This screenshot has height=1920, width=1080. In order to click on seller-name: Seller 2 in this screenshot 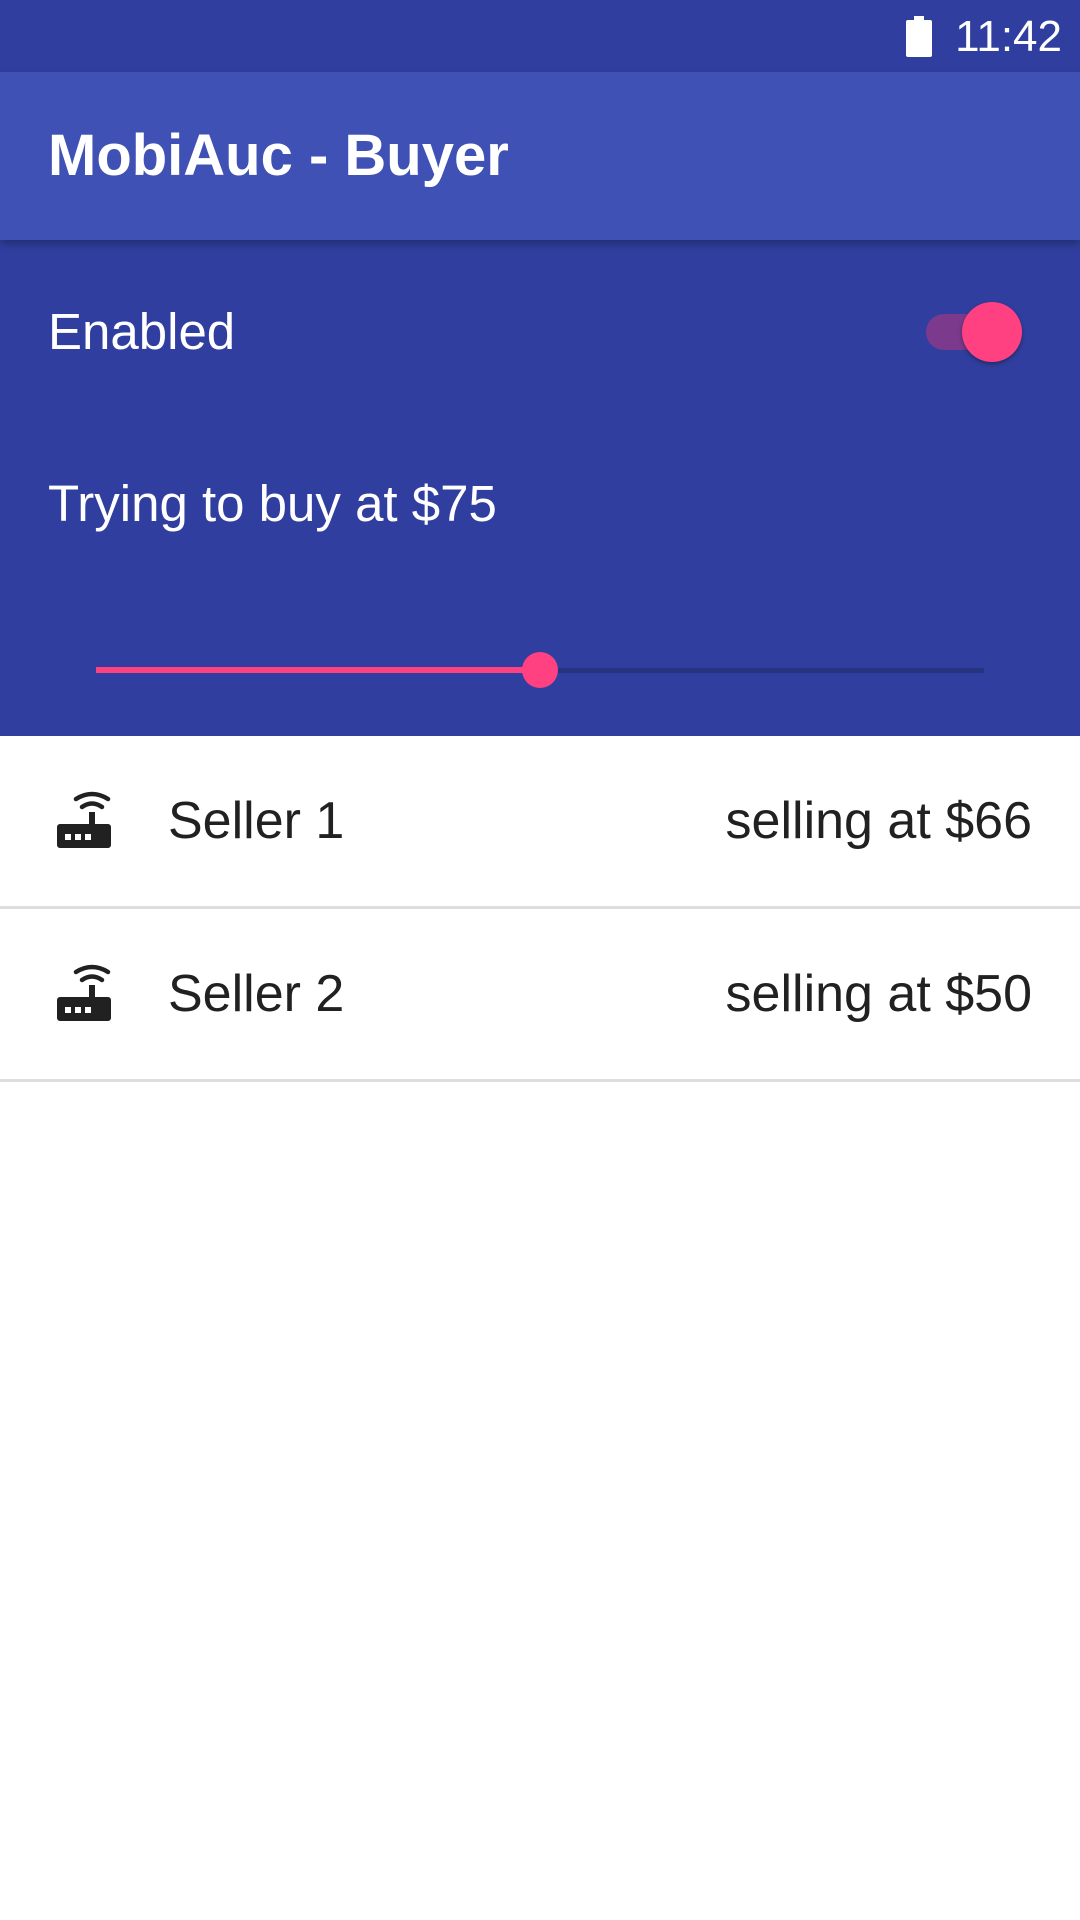, I will do `click(256, 994)`.